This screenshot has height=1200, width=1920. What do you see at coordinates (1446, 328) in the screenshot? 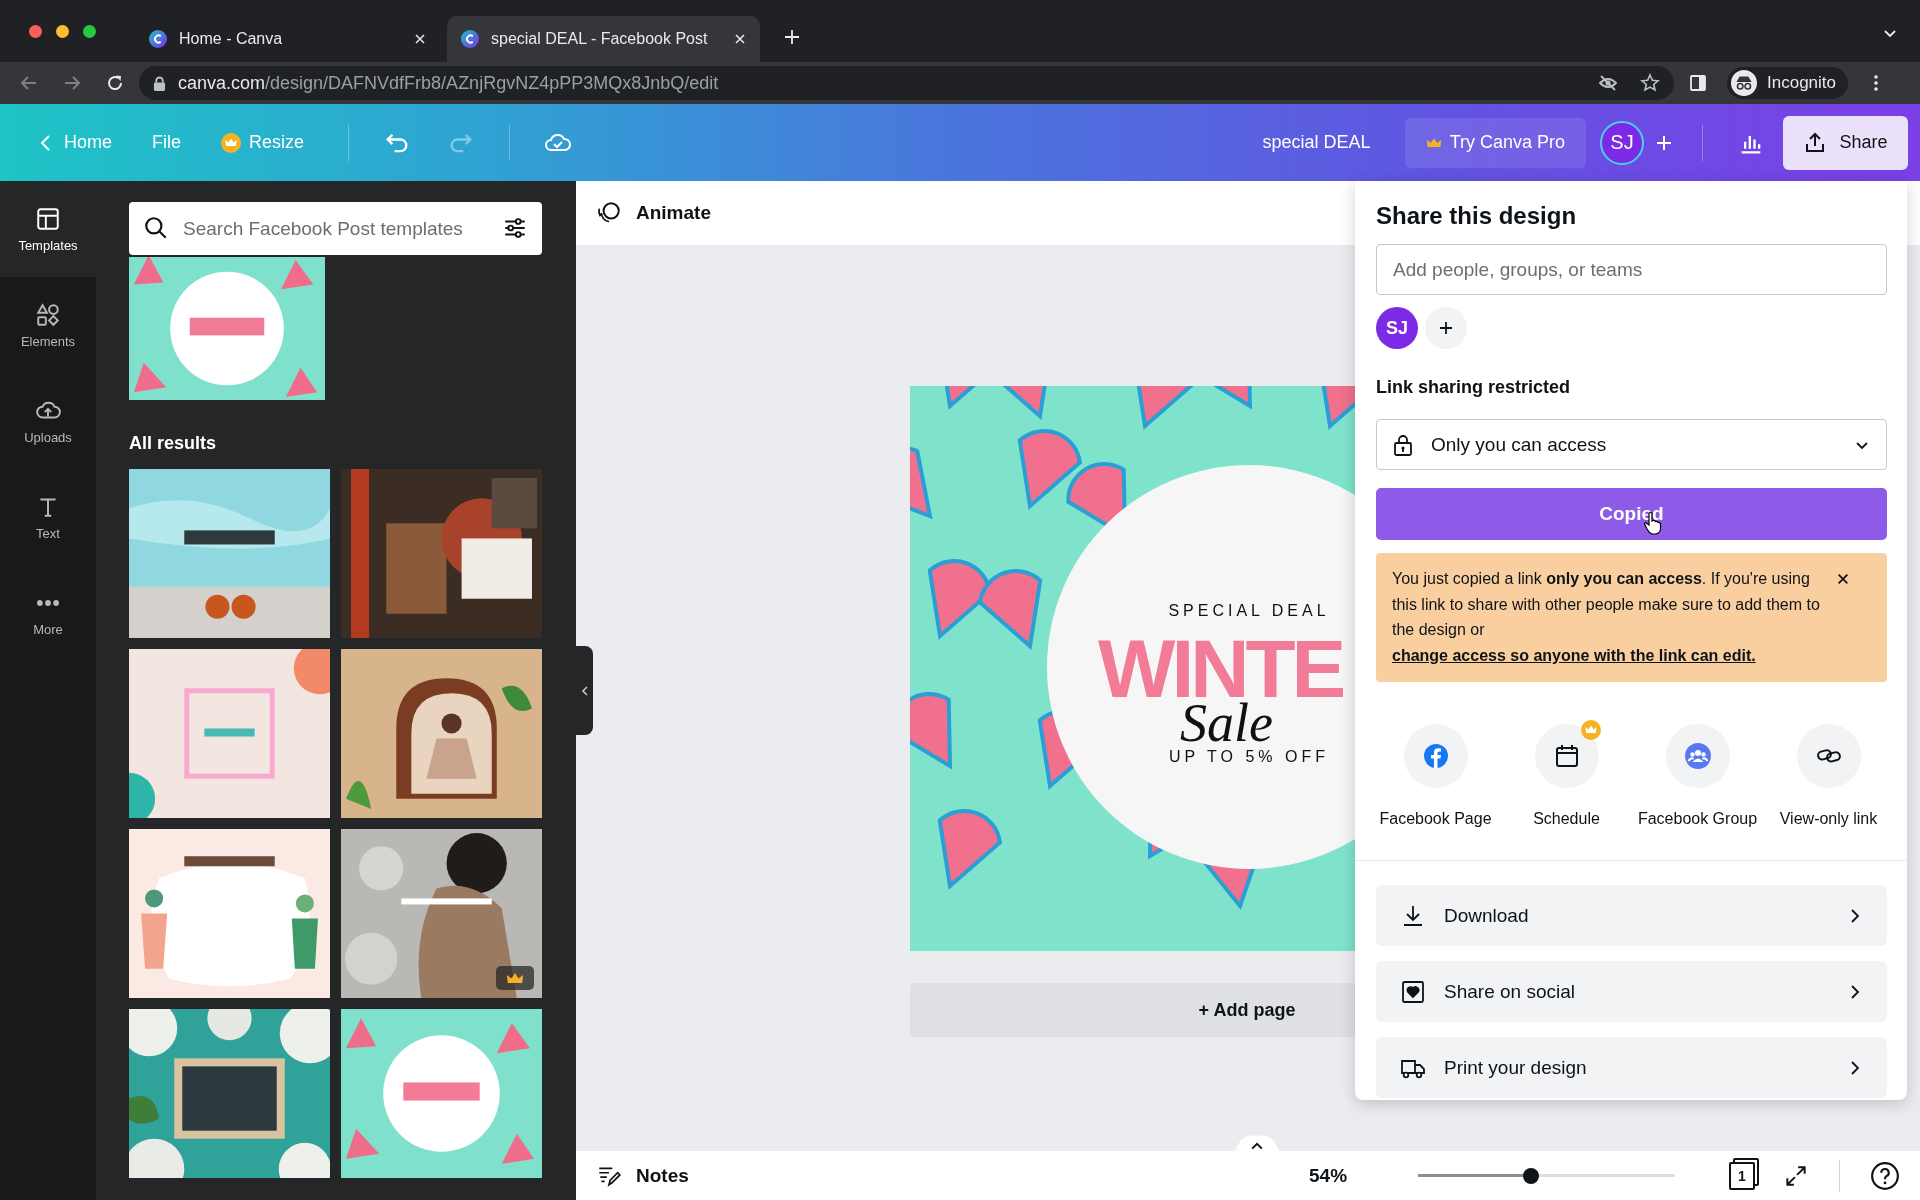
I see `add-collaborator-button` at bounding box center [1446, 328].